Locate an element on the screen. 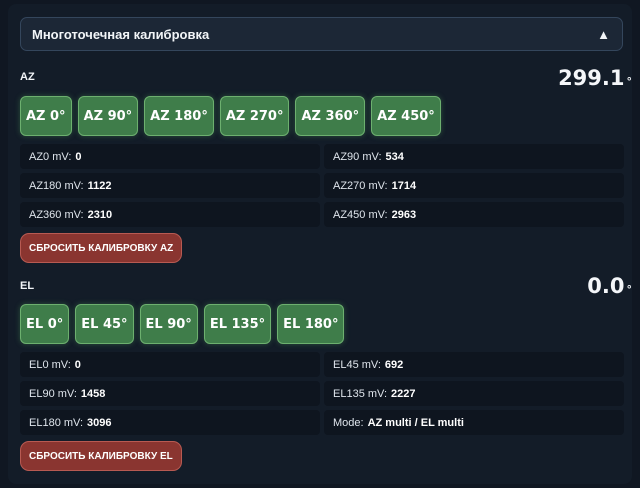 The image size is (640, 488). reading-value: 1458 is located at coordinates (93, 393).